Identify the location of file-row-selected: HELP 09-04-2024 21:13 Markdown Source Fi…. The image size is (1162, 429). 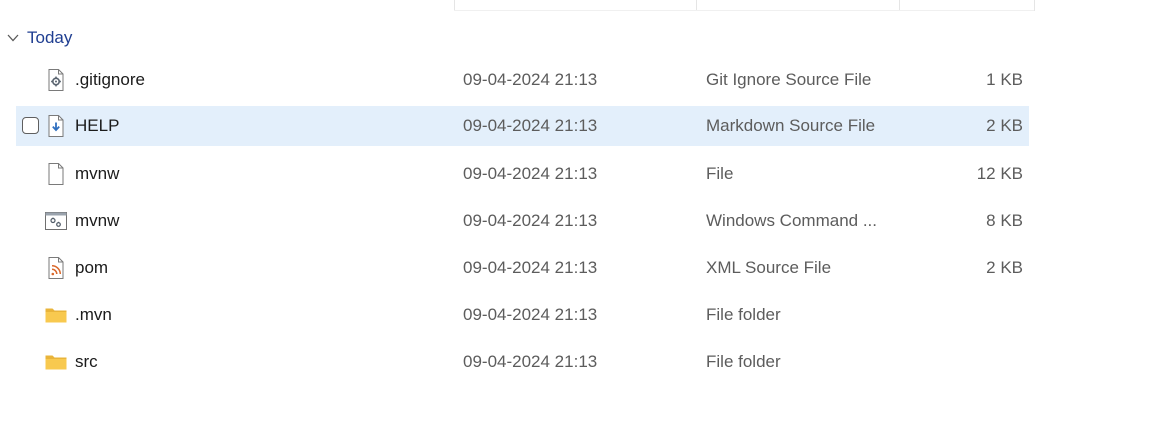
(522, 126).